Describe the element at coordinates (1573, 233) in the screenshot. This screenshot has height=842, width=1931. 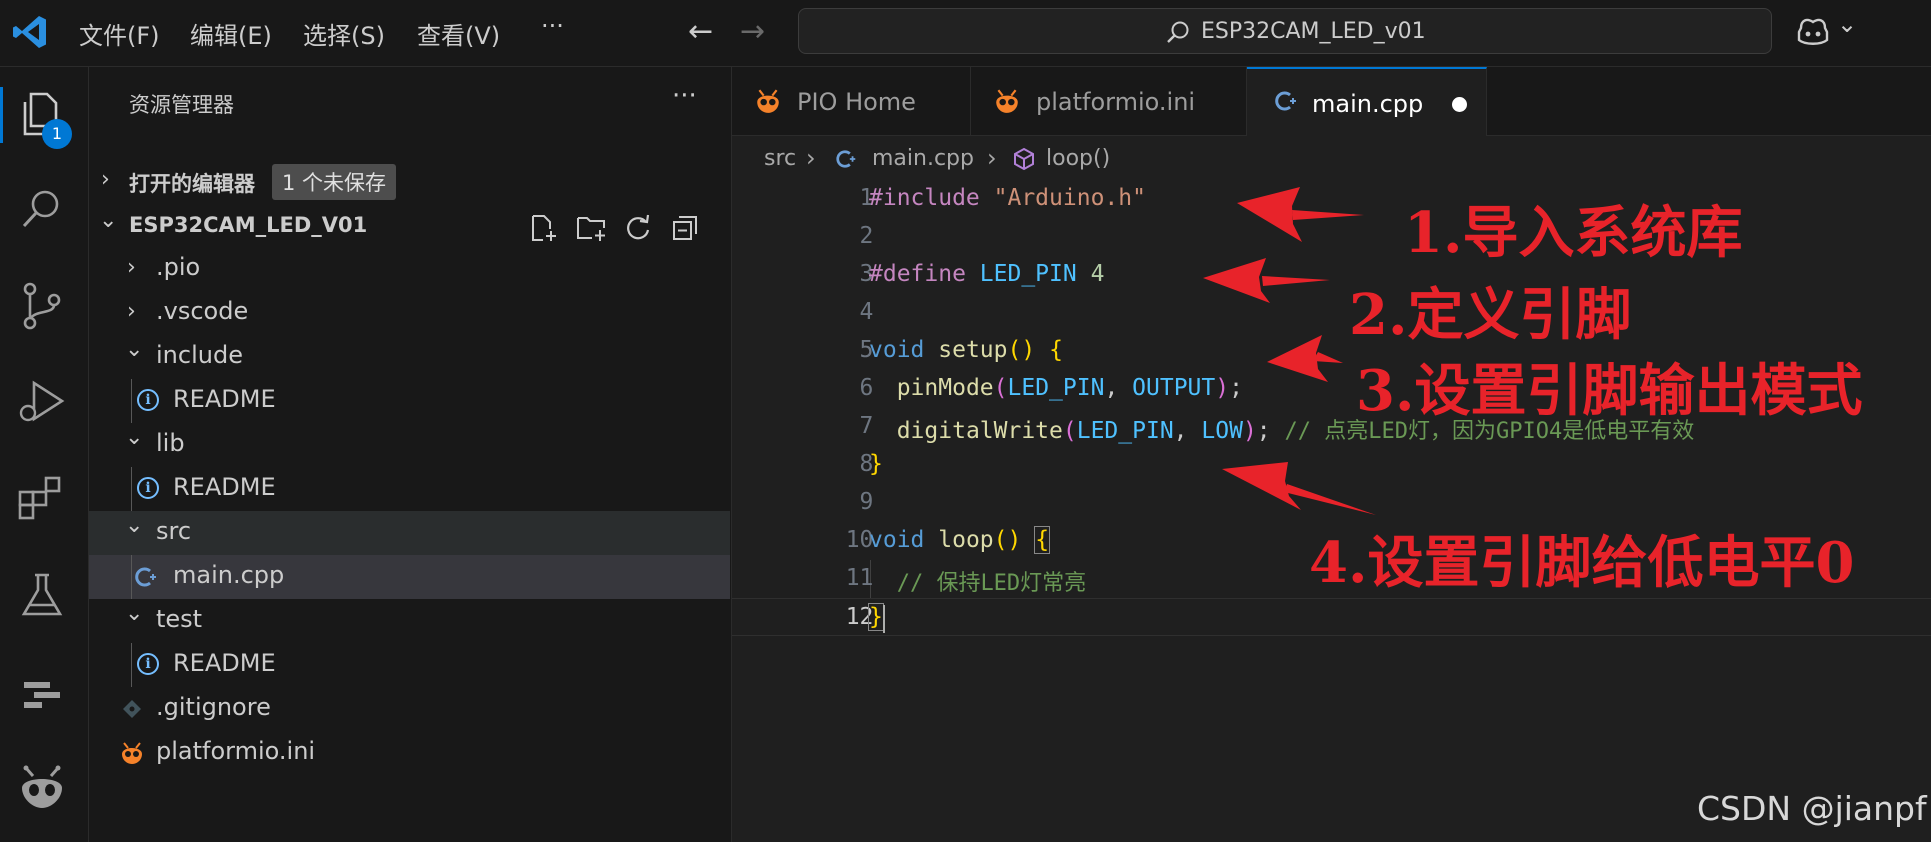
I see `annotation-1: 1.导入系统库` at that location.